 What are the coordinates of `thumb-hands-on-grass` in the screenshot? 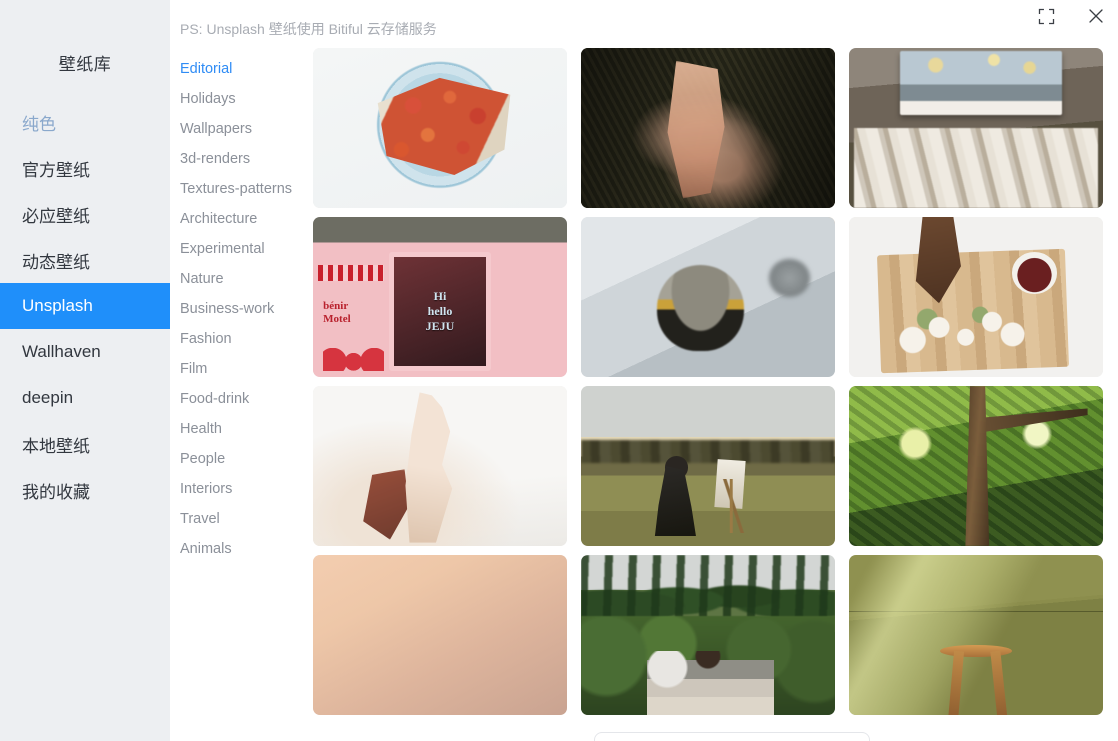 It's located at (708, 128).